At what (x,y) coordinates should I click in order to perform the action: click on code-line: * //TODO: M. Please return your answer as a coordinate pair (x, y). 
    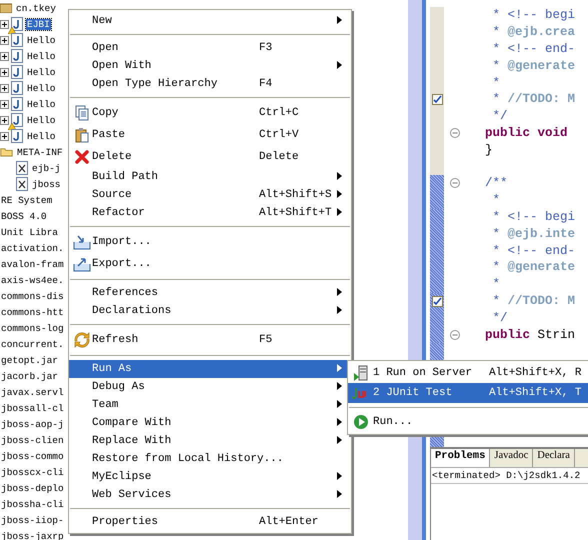
    Looking at the image, I should click on (534, 99).